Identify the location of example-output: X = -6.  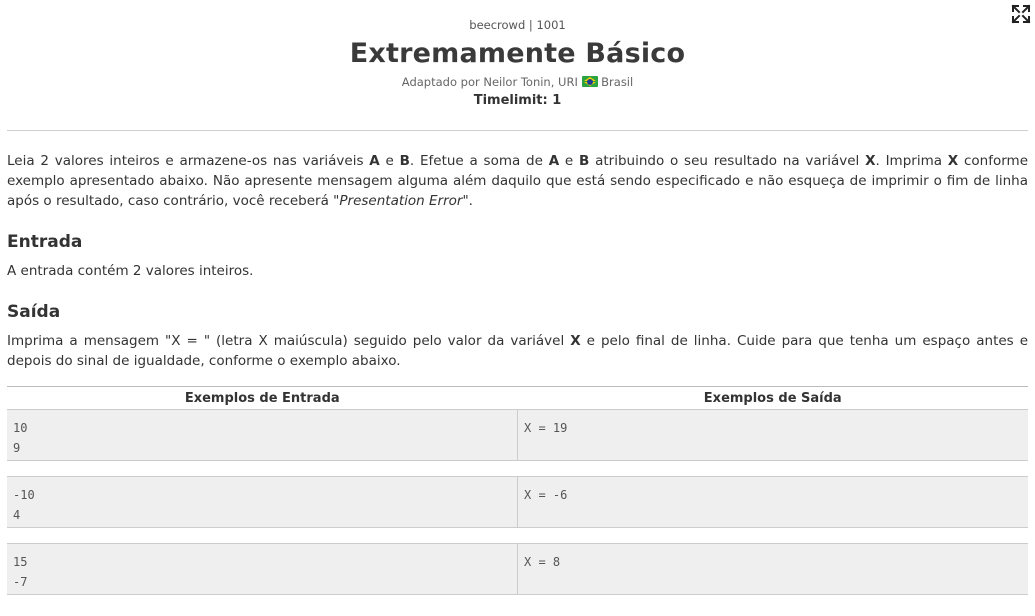
(772, 502).